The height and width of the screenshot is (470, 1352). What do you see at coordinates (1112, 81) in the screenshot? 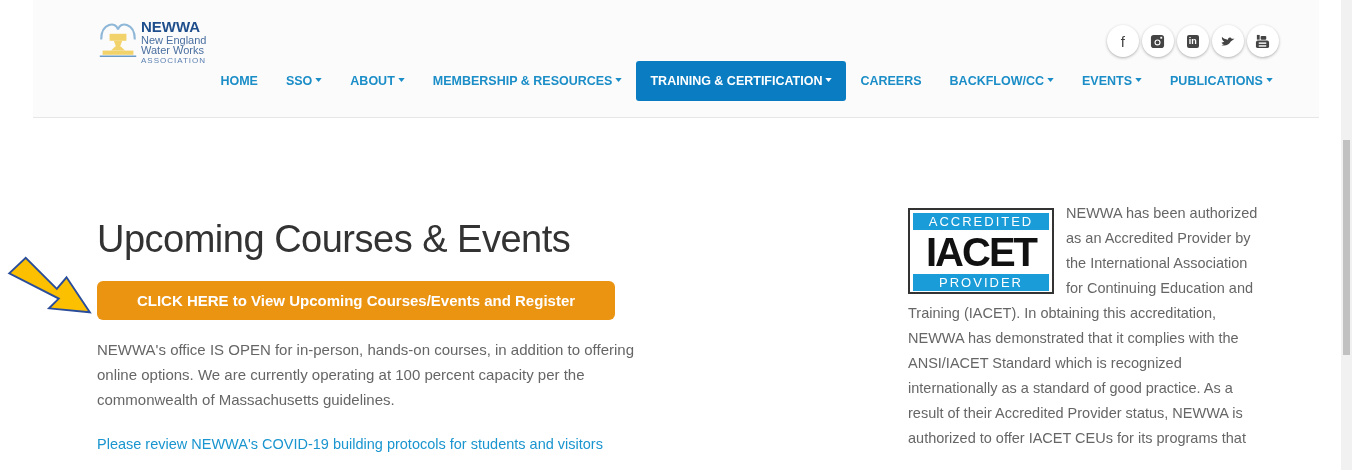
I see `nav-item: EVENTS` at bounding box center [1112, 81].